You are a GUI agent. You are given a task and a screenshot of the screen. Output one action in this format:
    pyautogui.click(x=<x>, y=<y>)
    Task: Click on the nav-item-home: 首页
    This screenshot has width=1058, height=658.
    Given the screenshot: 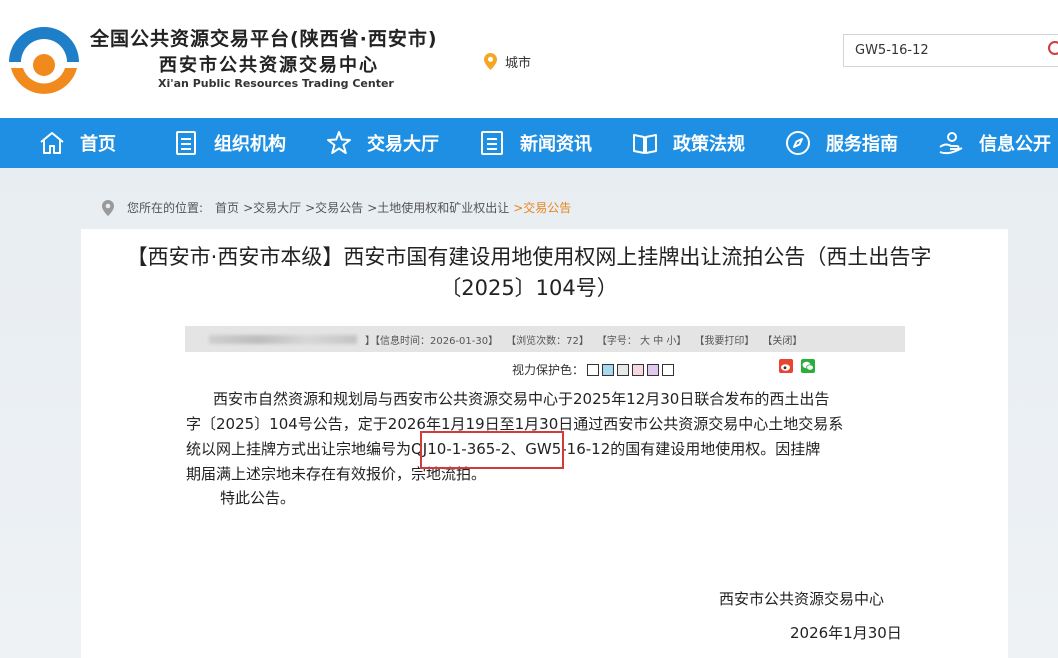 What is the action you would take?
    pyautogui.click(x=77, y=143)
    